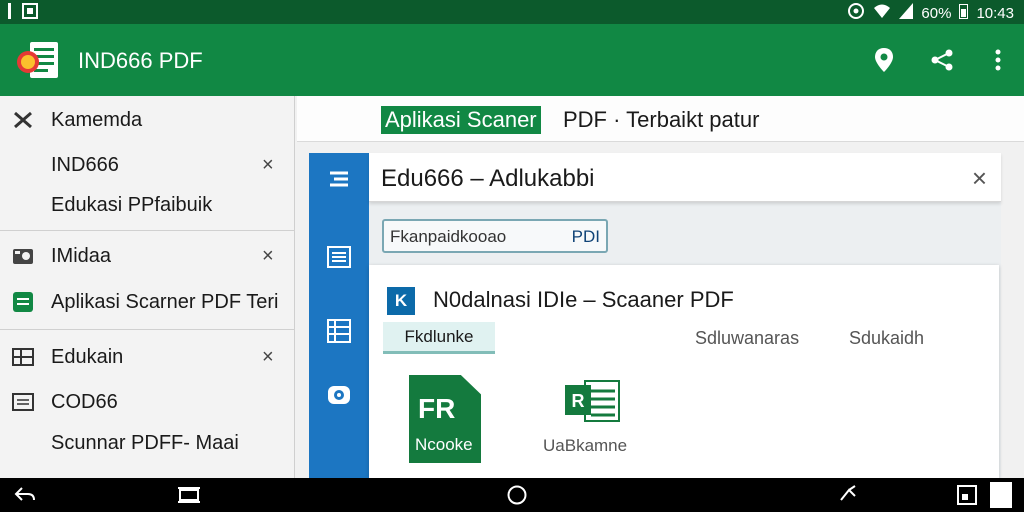 The width and height of the screenshot is (1024, 512). I want to click on list-icon, so click(339, 257).